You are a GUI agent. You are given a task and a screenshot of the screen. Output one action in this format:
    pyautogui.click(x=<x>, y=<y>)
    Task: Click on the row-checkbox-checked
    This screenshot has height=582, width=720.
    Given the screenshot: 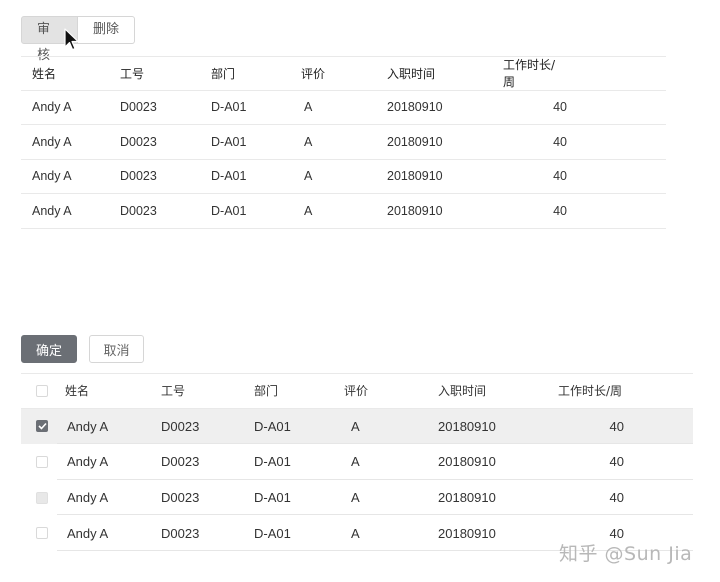 What is the action you would take?
    pyautogui.click(x=42, y=426)
    